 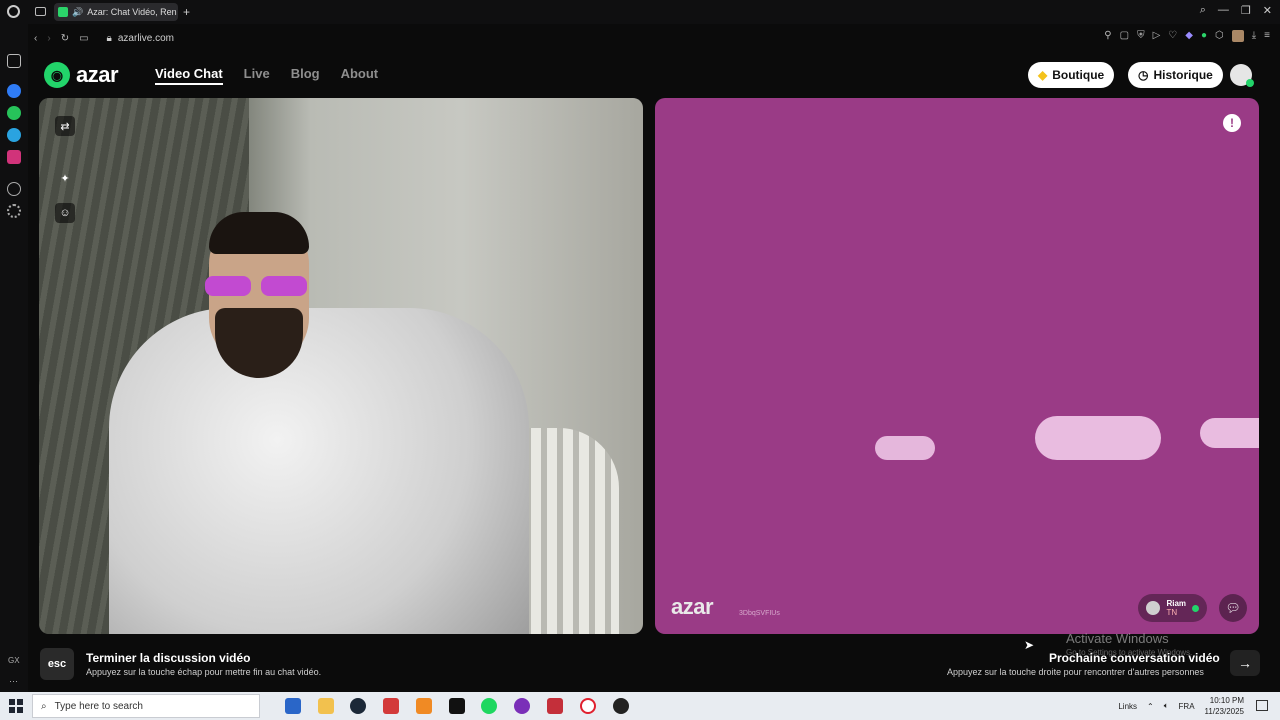 I want to click on nav-about: About, so click(x=360, y=75).